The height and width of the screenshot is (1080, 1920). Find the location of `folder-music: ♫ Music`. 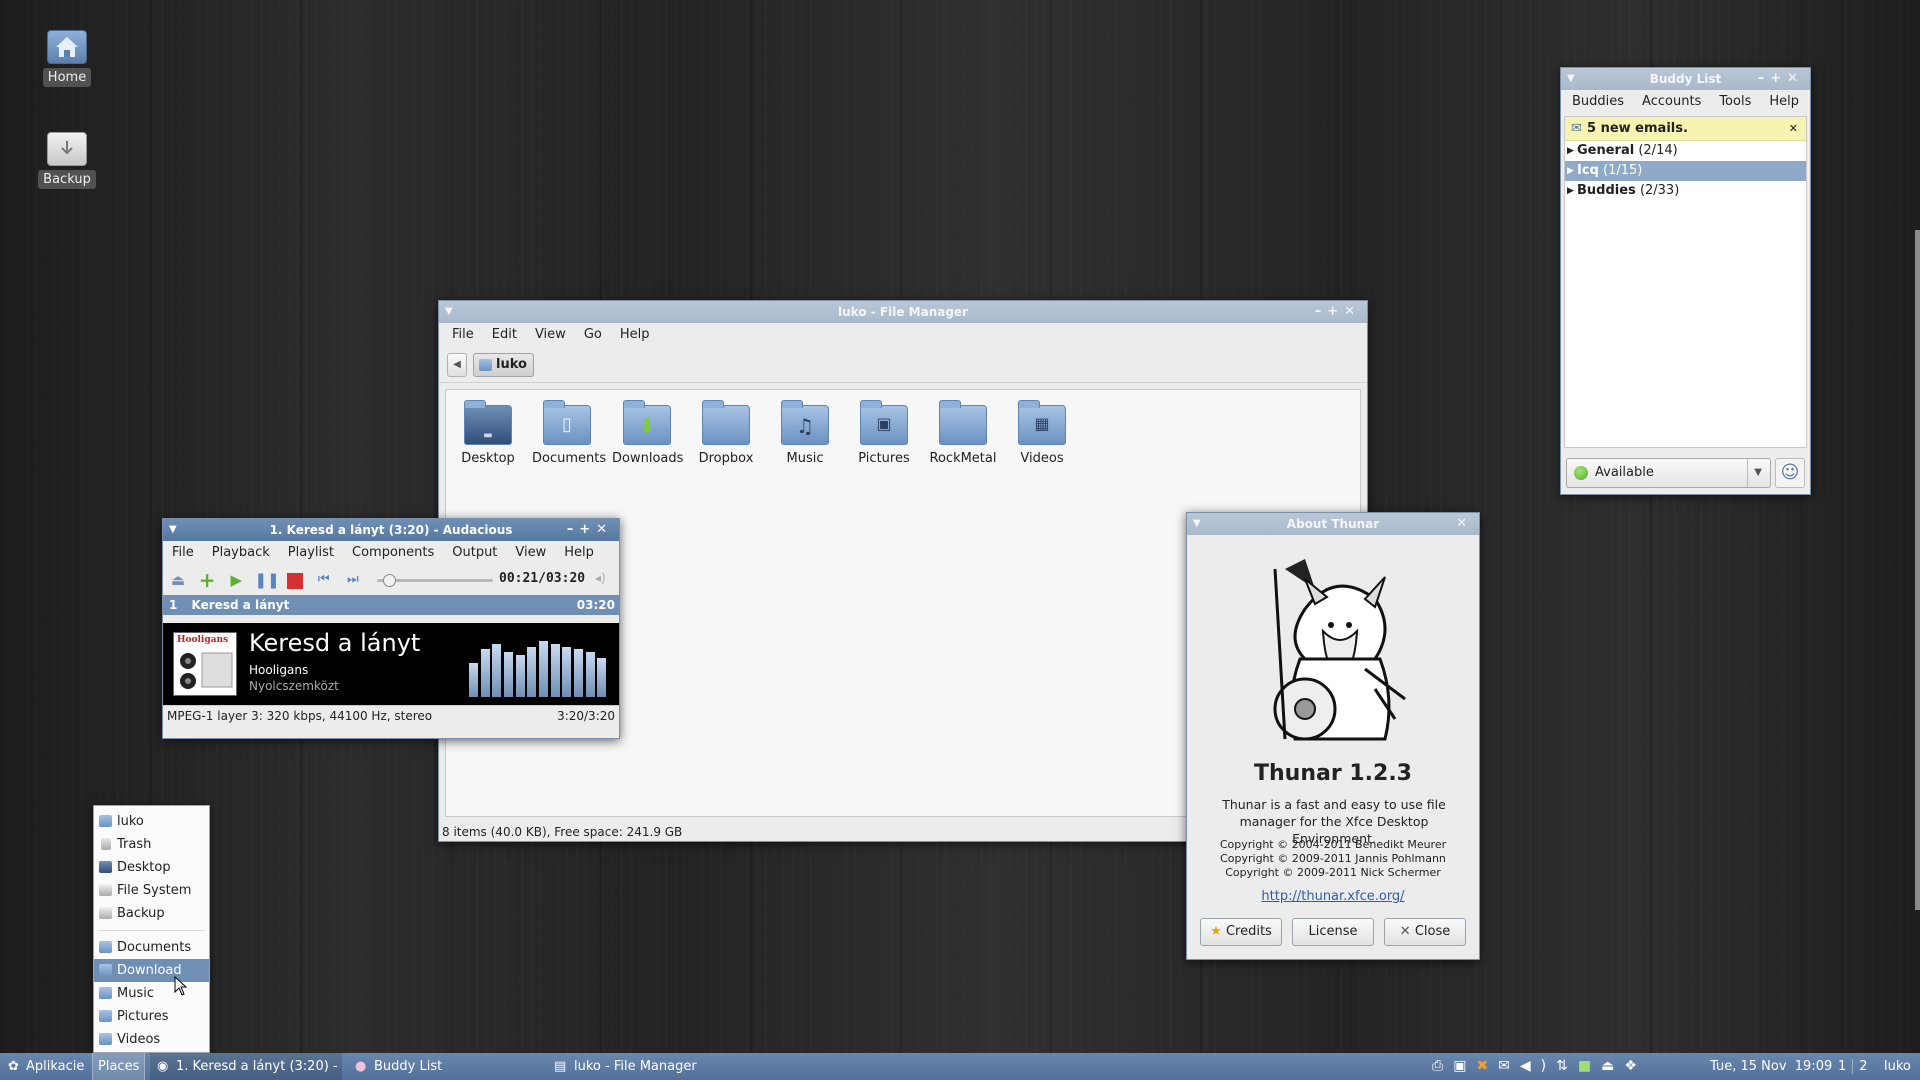

folder-music: ♫ Music is located at coordinates (805, 433).